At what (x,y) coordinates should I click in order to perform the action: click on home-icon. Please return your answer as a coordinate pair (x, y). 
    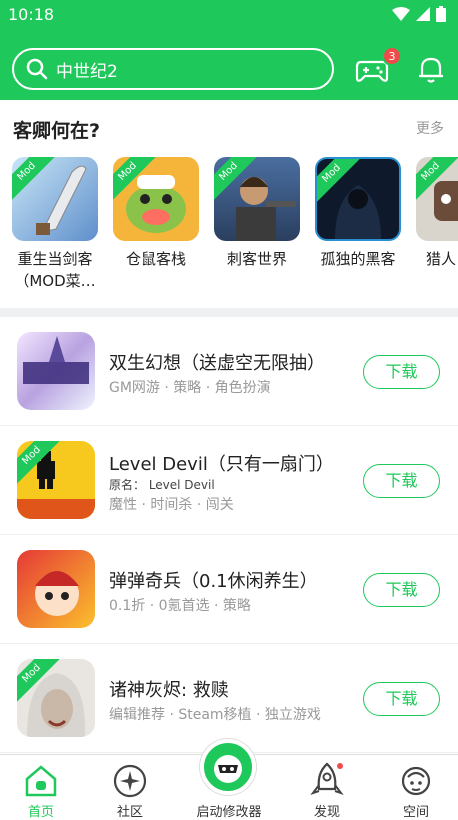
    Looking at the image, I should click on (41, 781).